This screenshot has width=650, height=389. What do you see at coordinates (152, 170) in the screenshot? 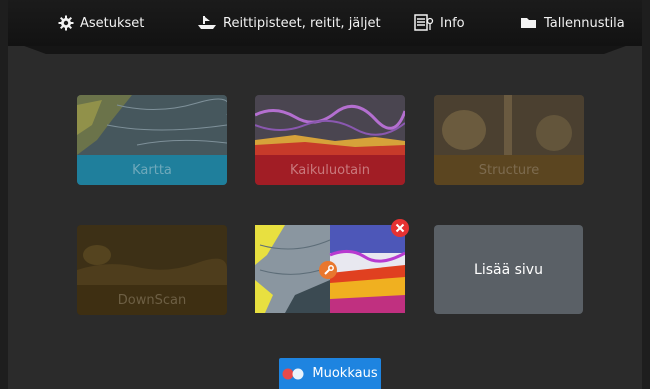
I see `chart-tile-label: Kartta` at bounding box center [152, 170].